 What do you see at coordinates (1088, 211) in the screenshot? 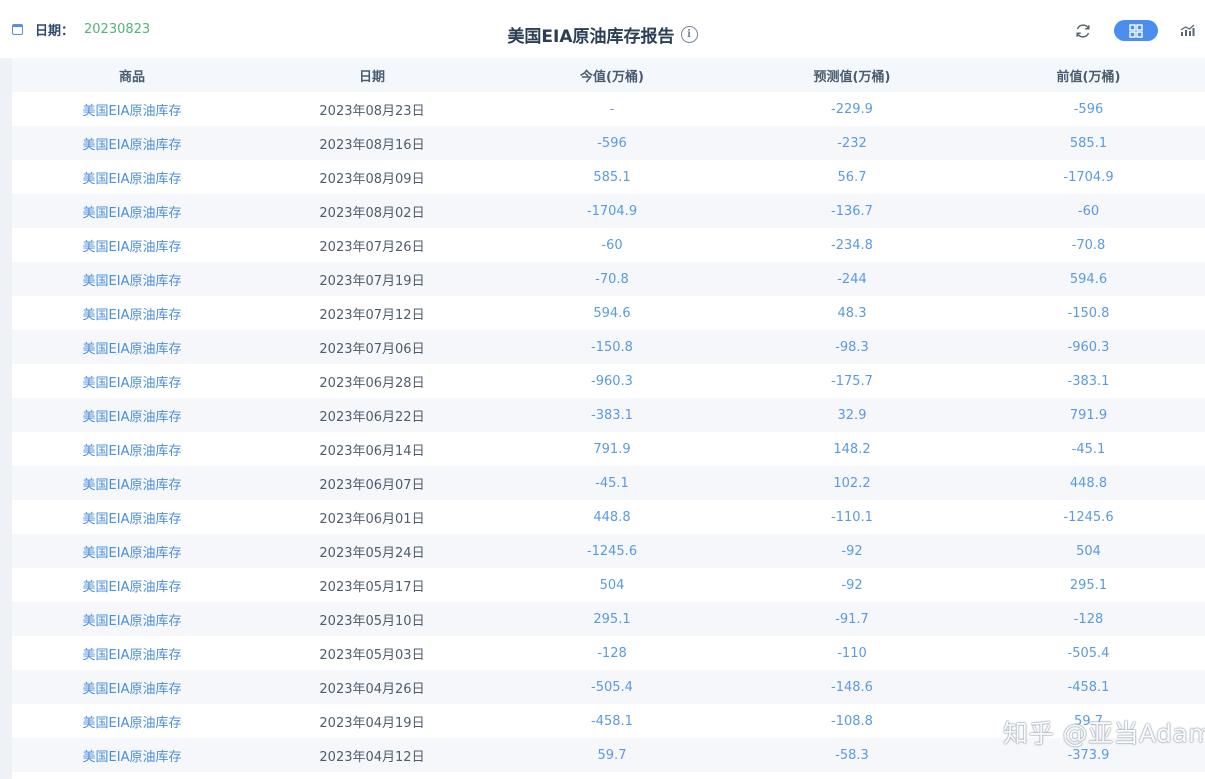
I see `cell-previous: -60` at bounding box center [1088, 211].